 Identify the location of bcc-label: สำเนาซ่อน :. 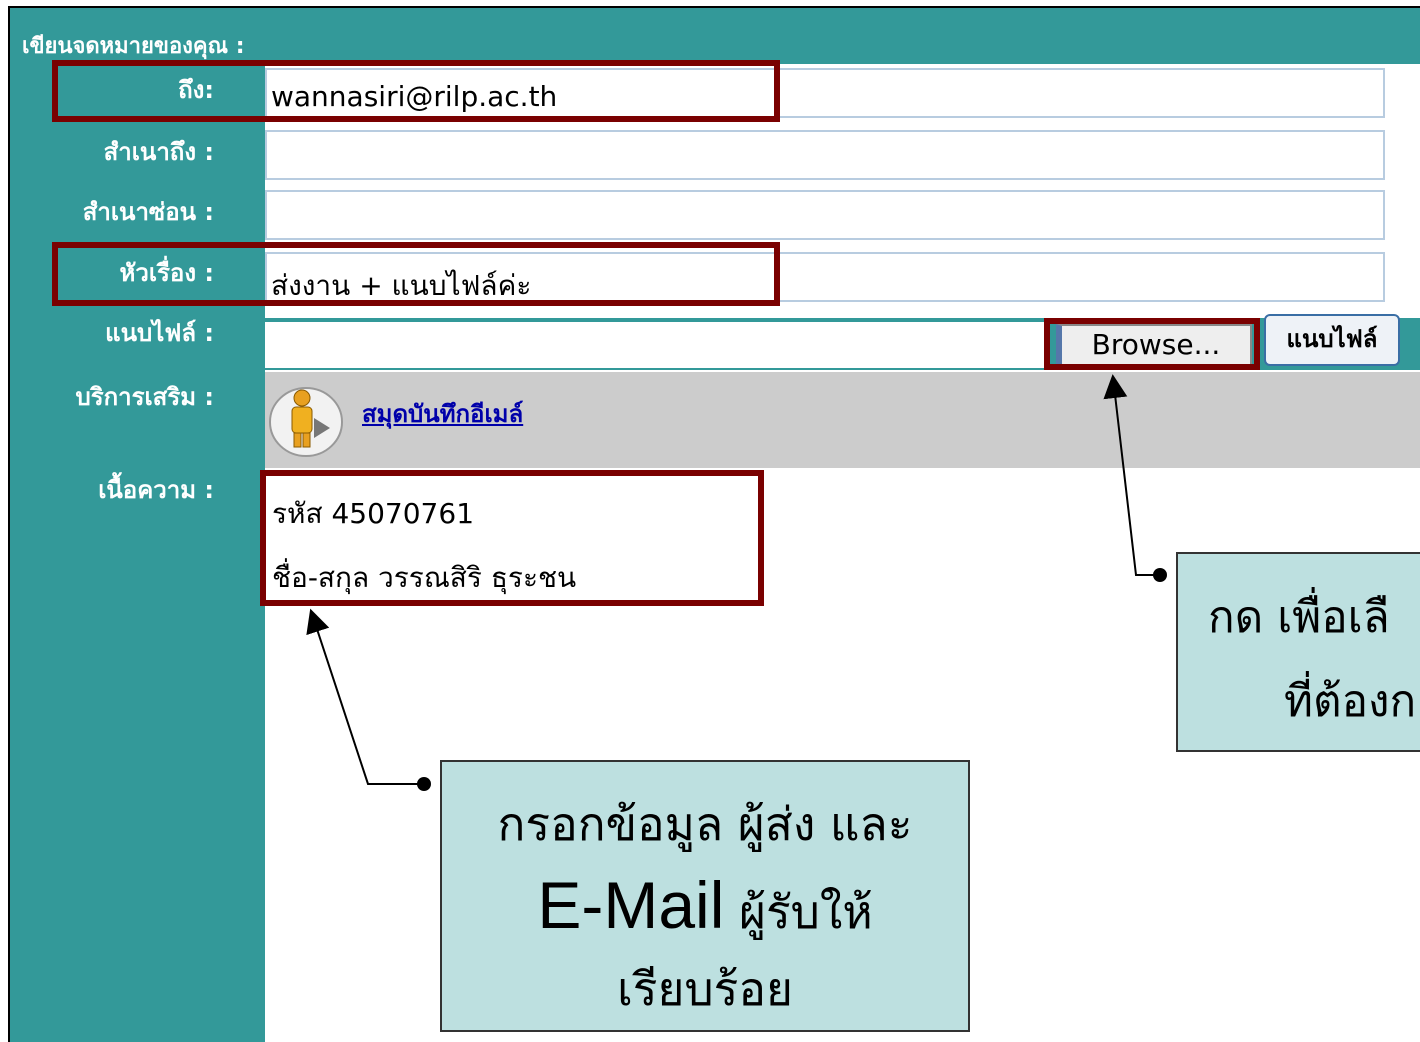
(148, 212).